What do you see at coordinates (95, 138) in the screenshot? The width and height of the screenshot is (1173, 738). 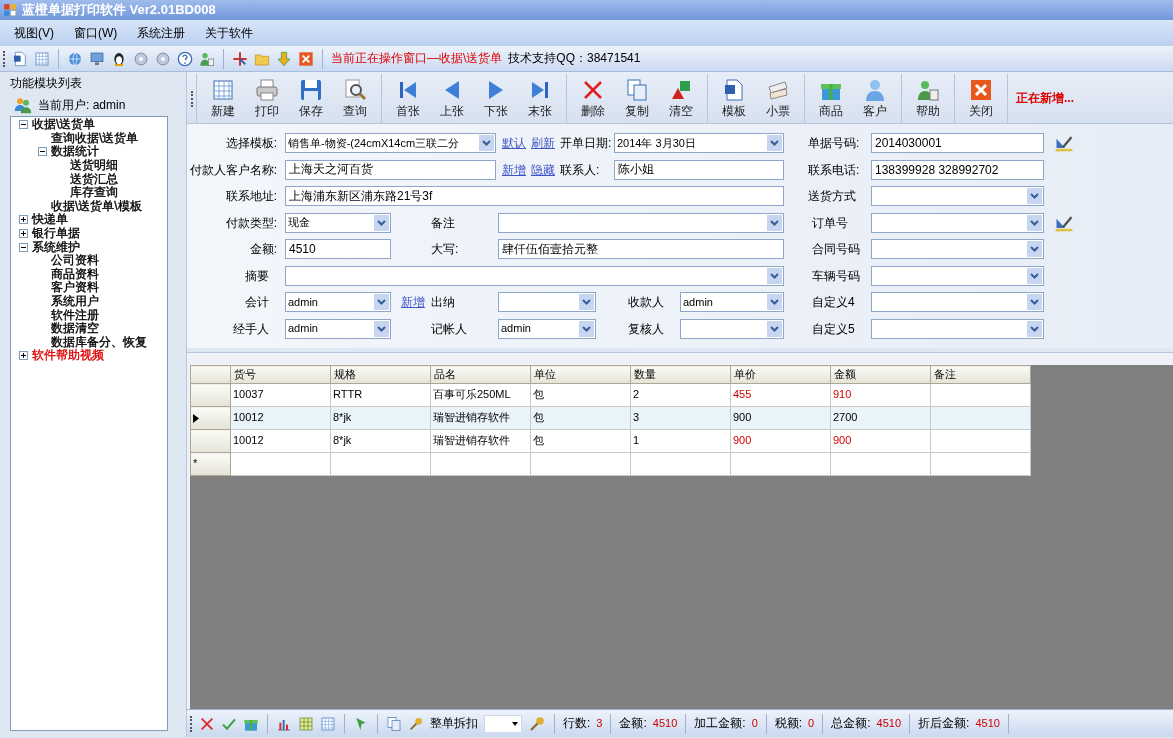 I see `tree-item: 查询收据\送货单` at bounding box center [95, 138].